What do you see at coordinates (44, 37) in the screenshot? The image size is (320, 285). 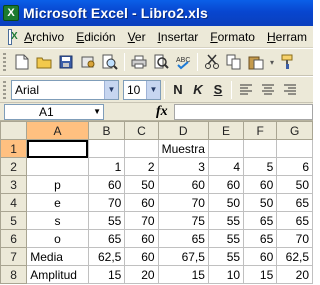 I see `menu-archivo: Archivo` at bounding box center [44, 37].